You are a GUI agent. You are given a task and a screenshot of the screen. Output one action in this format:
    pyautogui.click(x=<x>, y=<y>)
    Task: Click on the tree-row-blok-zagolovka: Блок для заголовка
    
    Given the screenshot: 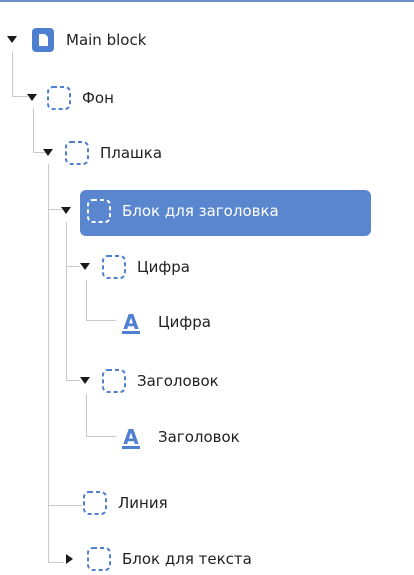 What is the action you would take?
    pyautogui.click(x=169, y=211)
    